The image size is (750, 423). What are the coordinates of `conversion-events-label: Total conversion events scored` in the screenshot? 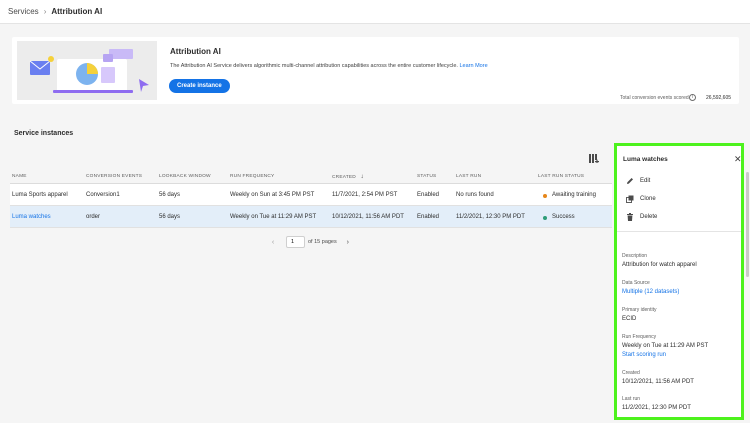 It's located at (654, 98).